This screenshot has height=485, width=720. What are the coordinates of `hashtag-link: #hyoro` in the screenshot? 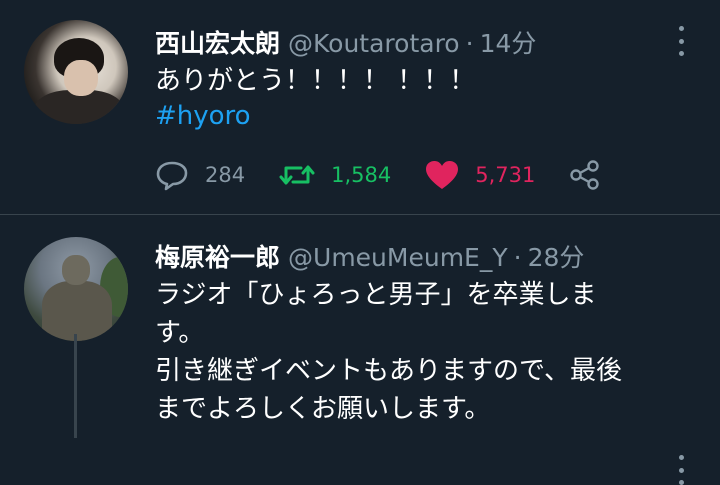 It's located at (203, 116).